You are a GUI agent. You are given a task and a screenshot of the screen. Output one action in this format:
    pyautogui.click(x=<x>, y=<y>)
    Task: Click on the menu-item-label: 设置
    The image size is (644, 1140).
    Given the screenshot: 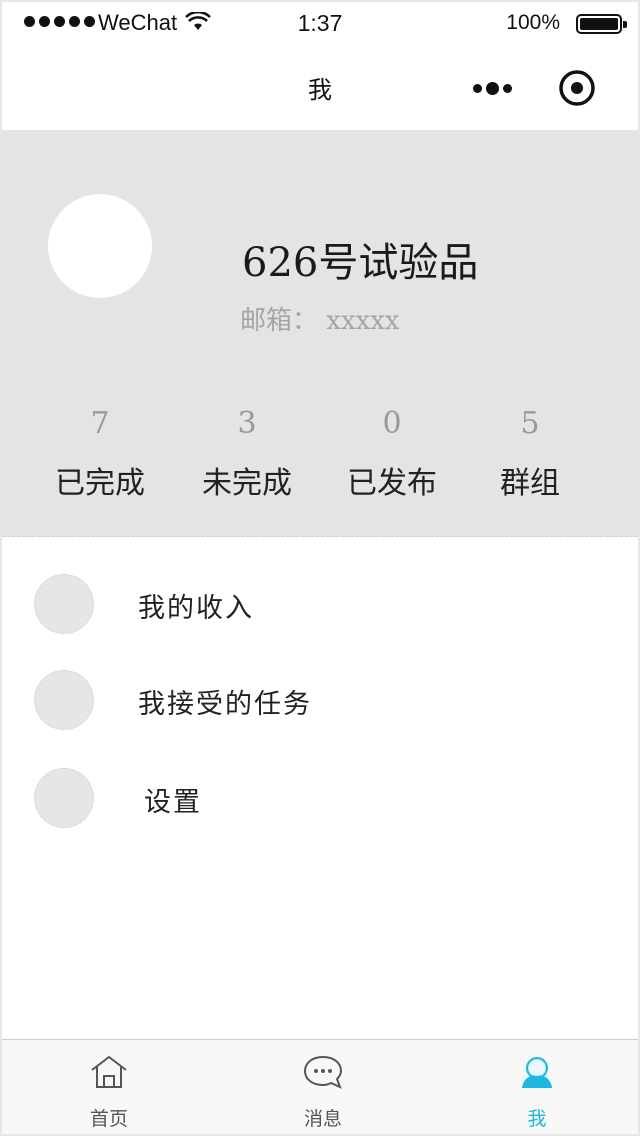 What is the action you would take?
    pyautogui.click(x=173, y=802)
    